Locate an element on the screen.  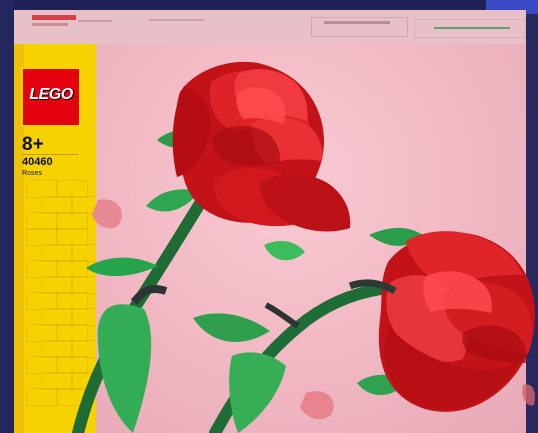
rose-icon is located at coordinates (457, 321).